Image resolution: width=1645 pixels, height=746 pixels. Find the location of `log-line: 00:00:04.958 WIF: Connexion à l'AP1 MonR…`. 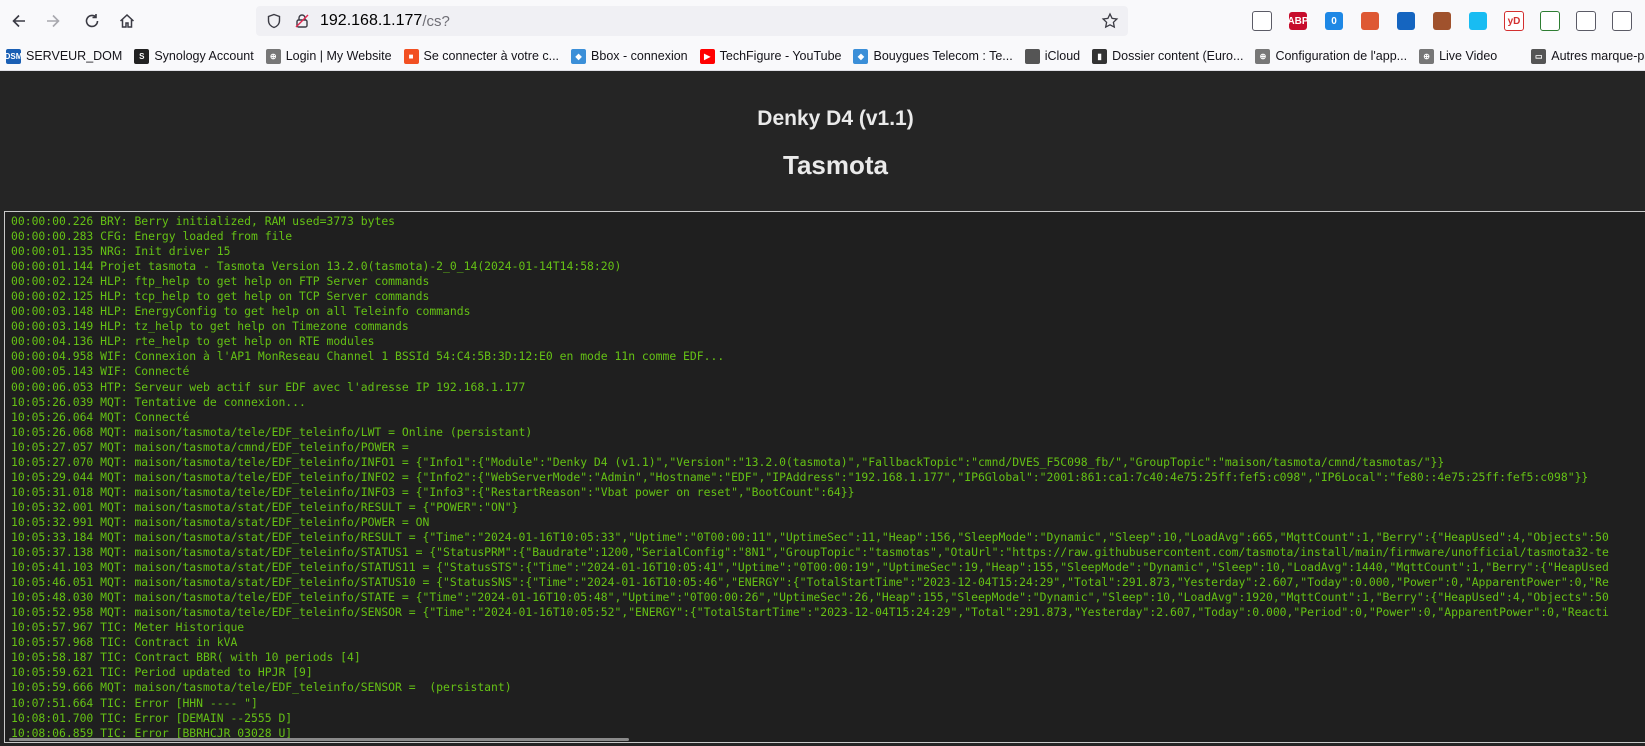

log-line: 00:00:04.958 WIF: Connexion à l'AP1 MonR… is located at coordinates (368, 356).